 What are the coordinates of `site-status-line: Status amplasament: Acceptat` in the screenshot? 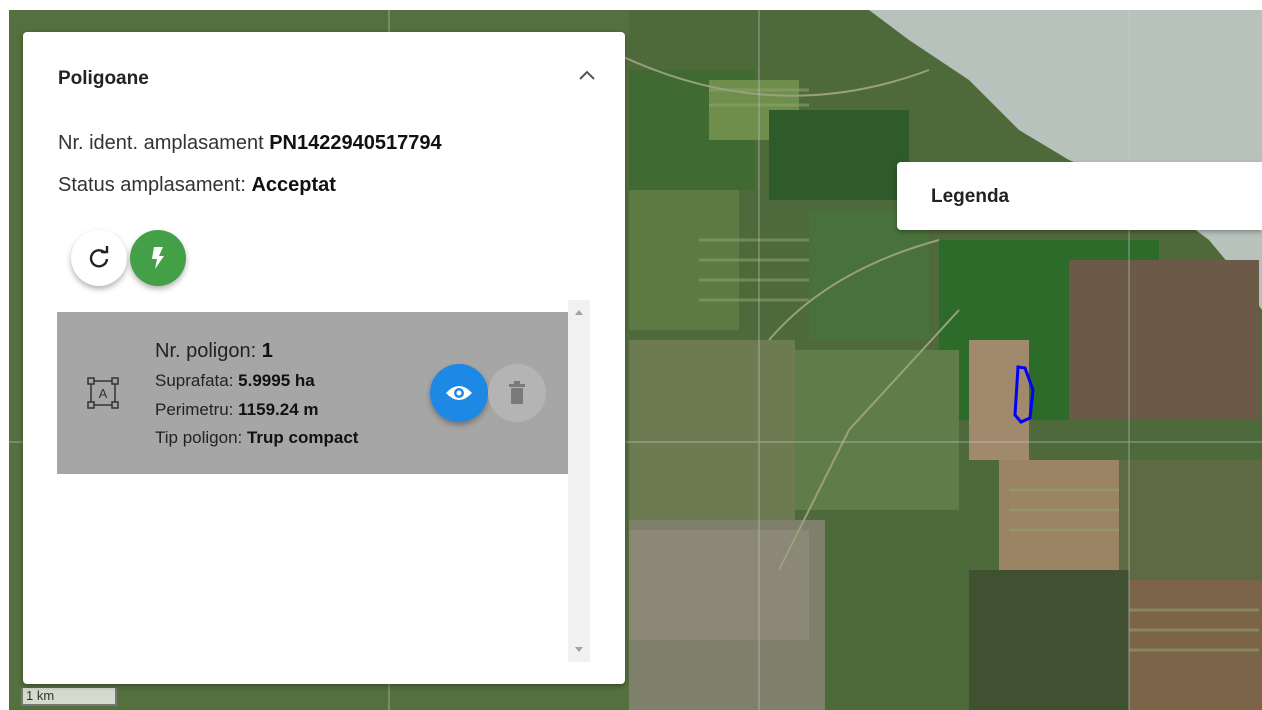 It's located at (197, 185).